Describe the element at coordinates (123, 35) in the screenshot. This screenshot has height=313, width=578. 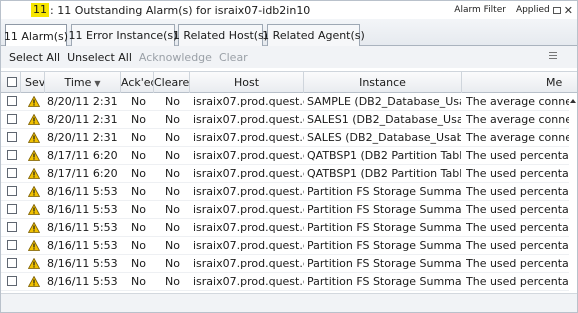
I see `tab-error-instances: 11 Error Instance(s)` at that location.